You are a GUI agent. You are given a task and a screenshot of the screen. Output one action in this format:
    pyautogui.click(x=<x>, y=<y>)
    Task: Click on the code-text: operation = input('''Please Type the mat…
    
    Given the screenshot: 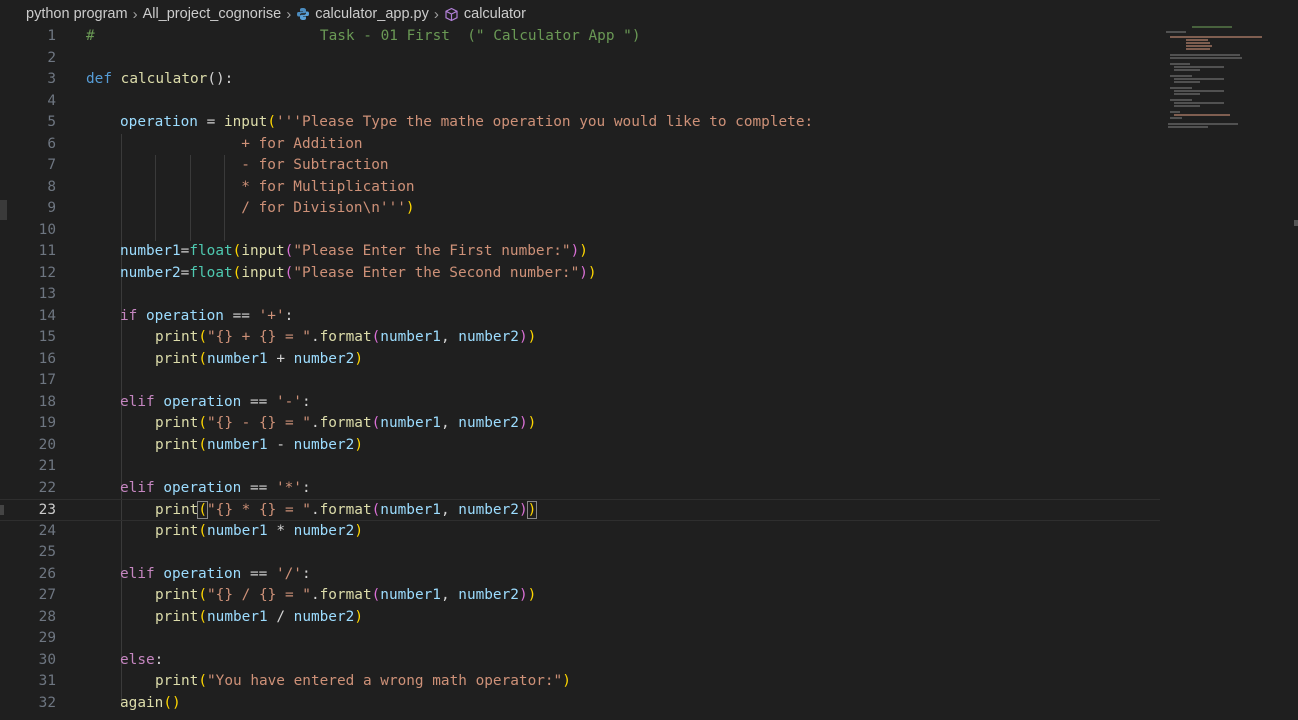 What is the action you would take?
    pyautogui.click(x=466, y=123)
    